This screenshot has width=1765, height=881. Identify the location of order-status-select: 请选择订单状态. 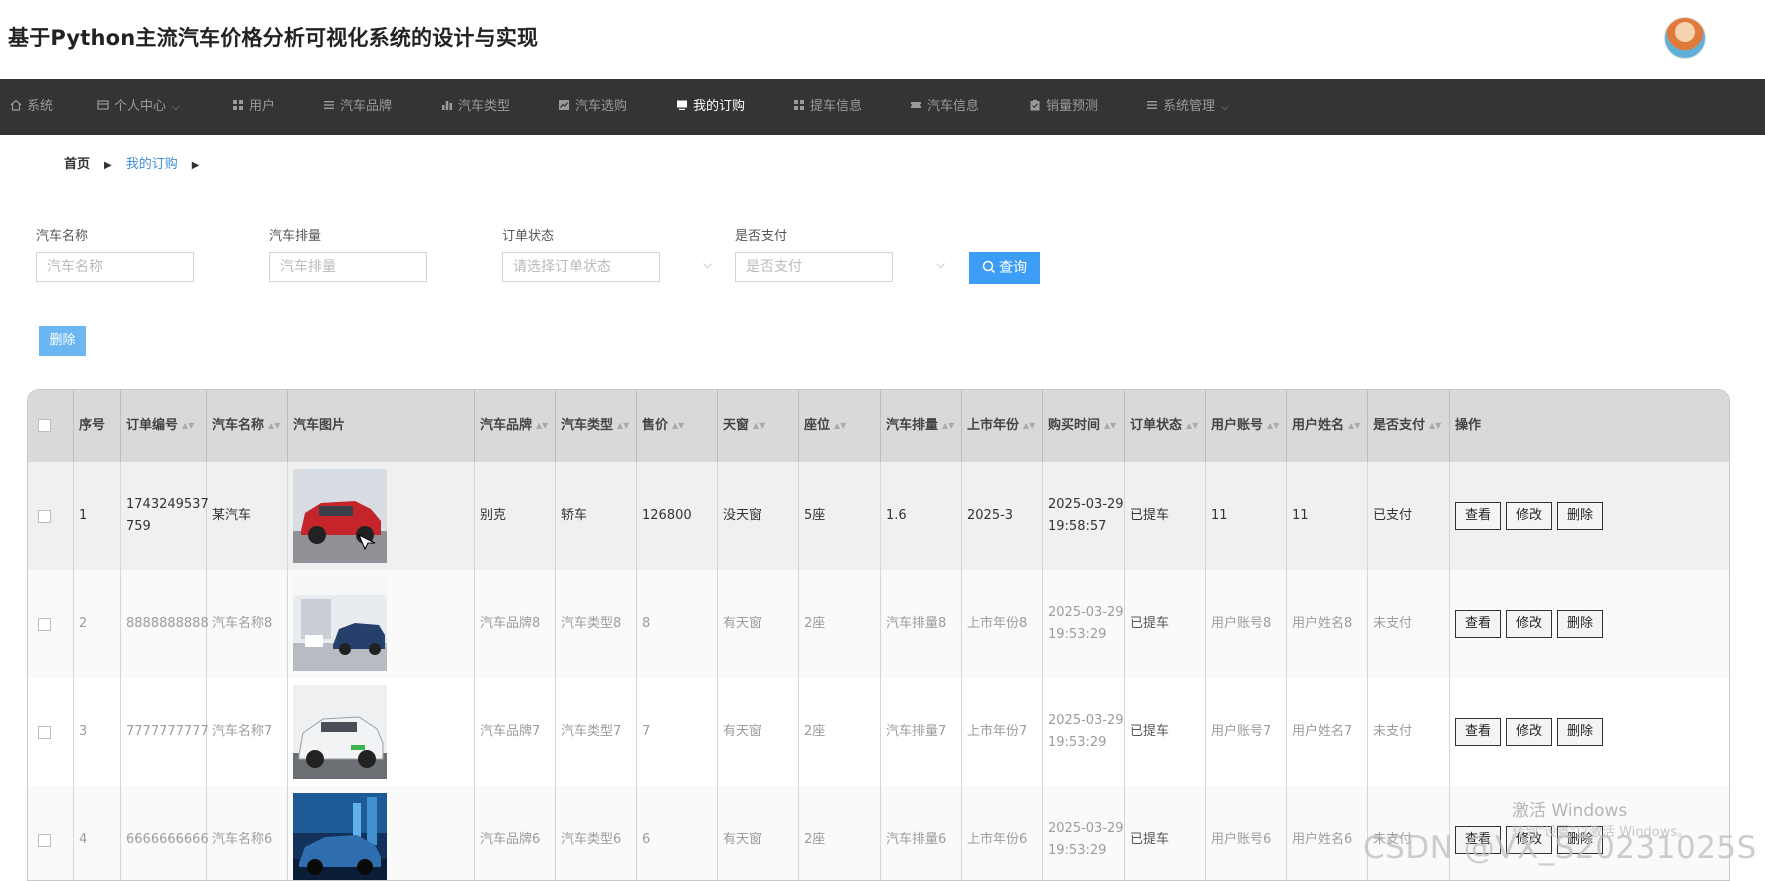
(581, 267).